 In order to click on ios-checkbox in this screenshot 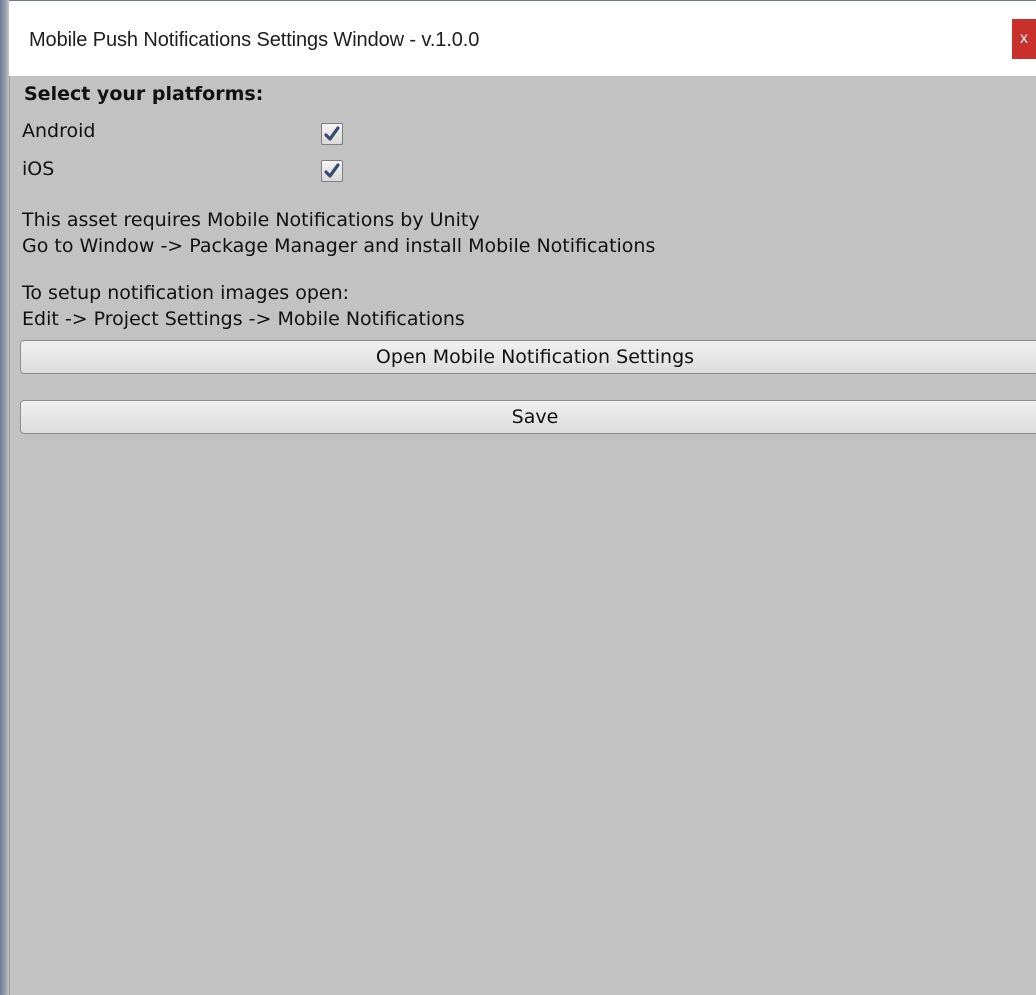, I will do `click(332, 171)`.